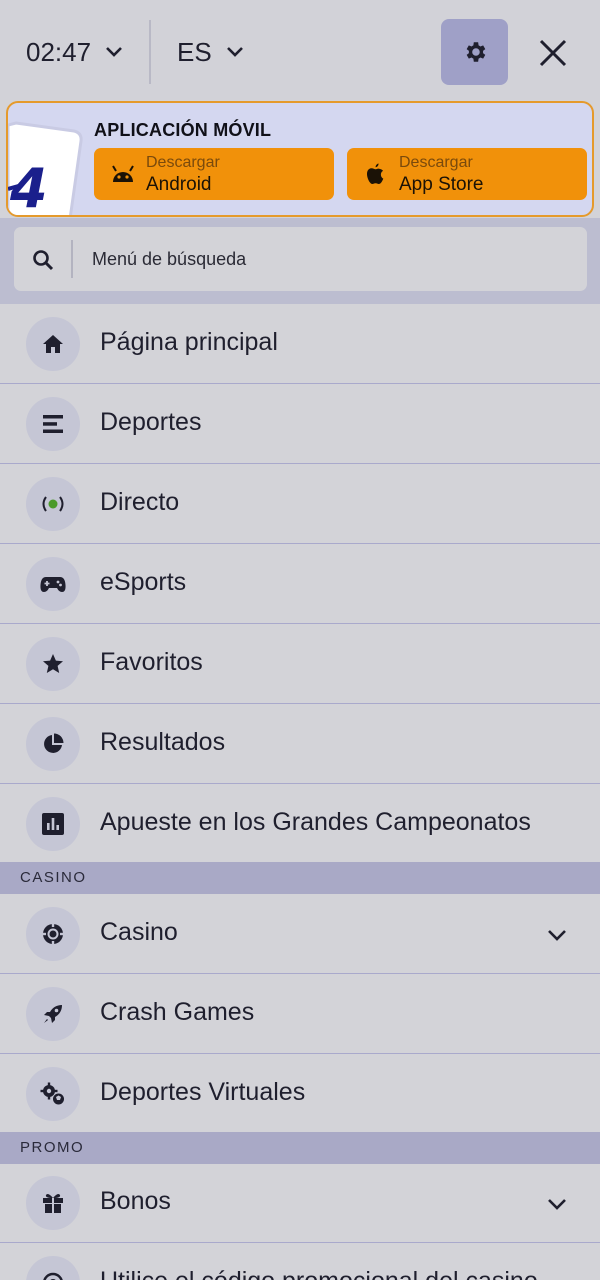  Describe the element at coordinates (300, 504) in the screenshot. I see `menu-item-live: Directo` at that location.